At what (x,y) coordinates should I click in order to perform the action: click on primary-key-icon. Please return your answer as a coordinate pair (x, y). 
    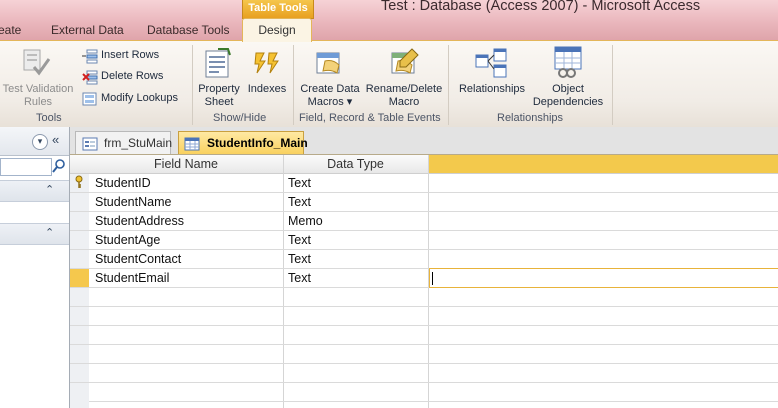
    Looking at the image, I should click on (79, 183).